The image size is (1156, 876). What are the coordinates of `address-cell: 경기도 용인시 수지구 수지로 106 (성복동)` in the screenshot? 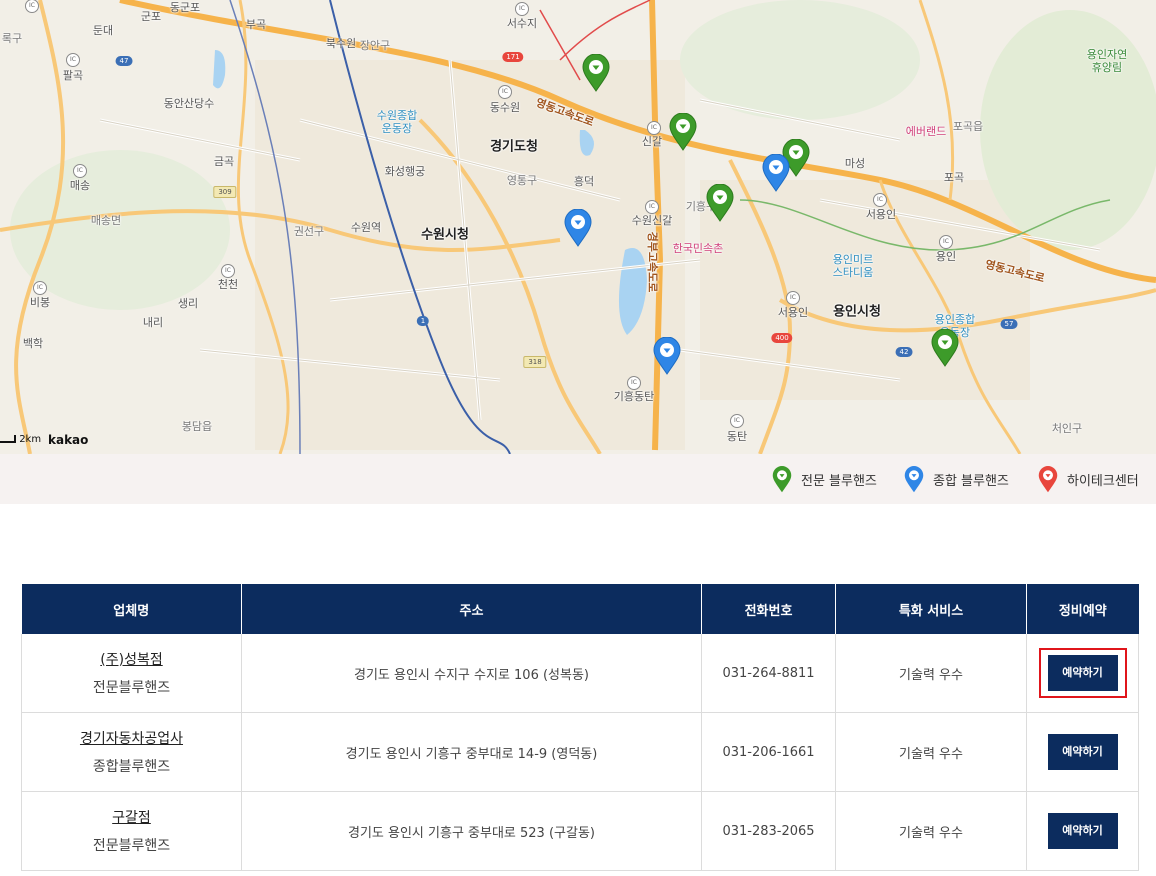 It's located at (471, 673).